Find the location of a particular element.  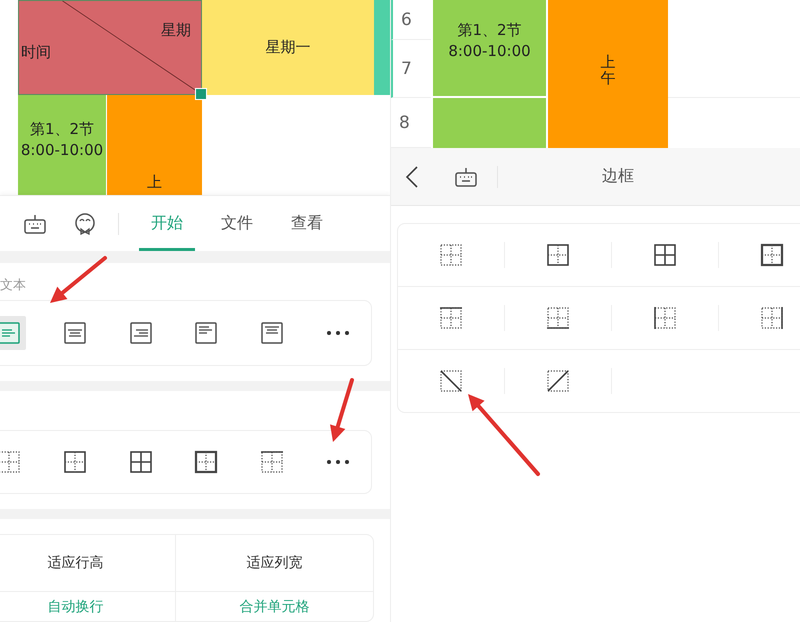

table-cell: 星期一 is located at coordinates (288, 47).